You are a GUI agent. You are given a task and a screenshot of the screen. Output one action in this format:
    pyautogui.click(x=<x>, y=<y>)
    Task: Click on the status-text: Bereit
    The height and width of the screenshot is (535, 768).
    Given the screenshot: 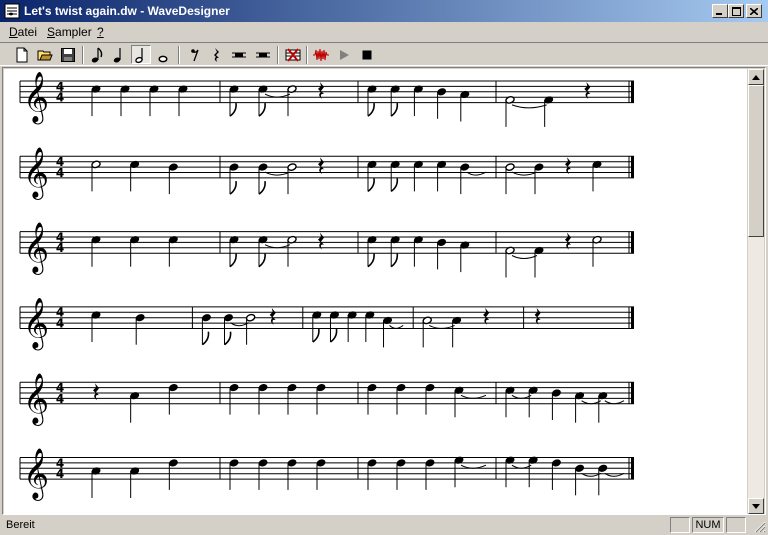 What is the action you would take?
    pyautogui.click(x=20, y=525)
    